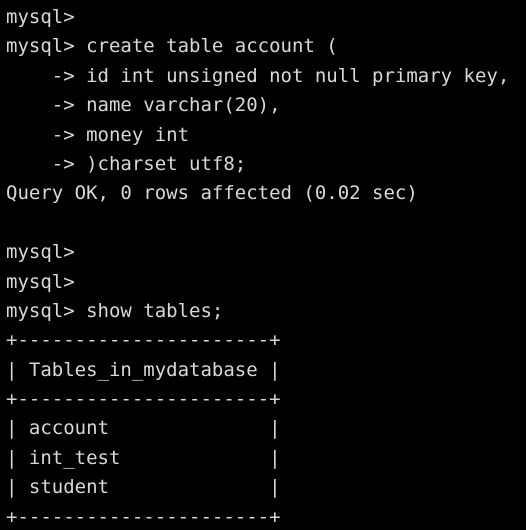  I want to click on command-show-tables: mysql> show tables;, so click(115, 310).